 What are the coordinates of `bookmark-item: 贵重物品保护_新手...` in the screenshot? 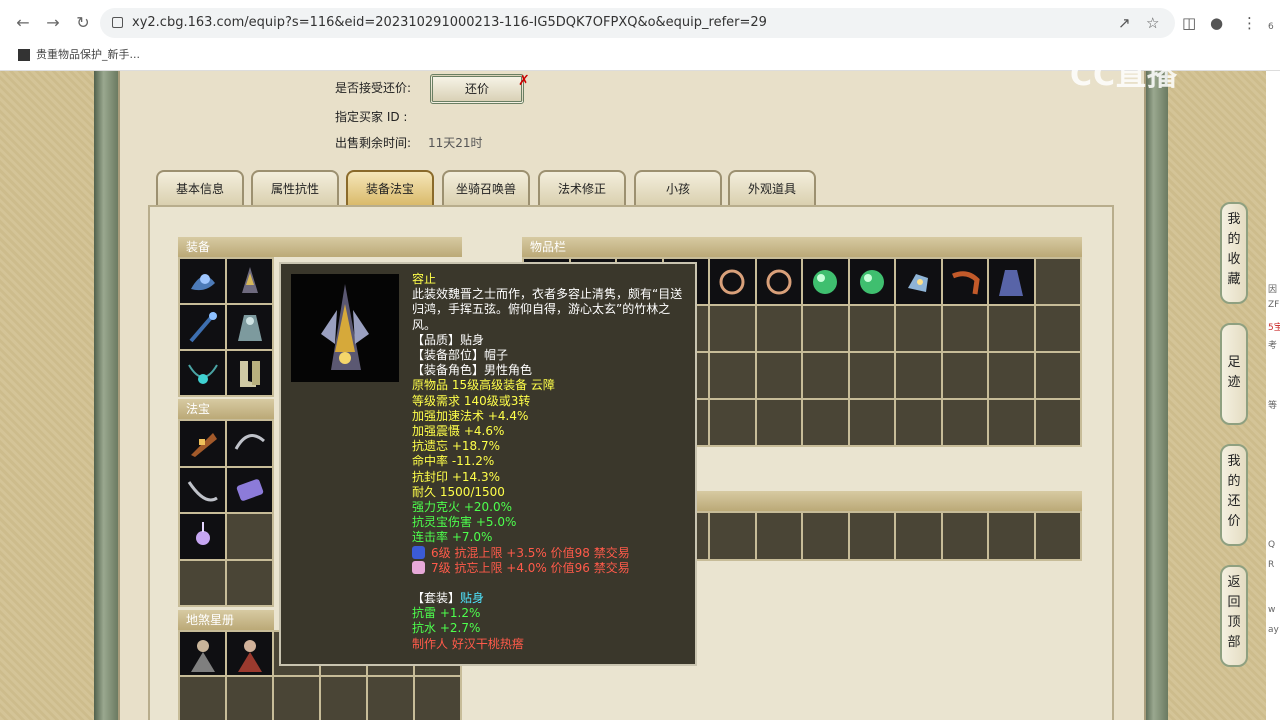 It's located at (79, 54).